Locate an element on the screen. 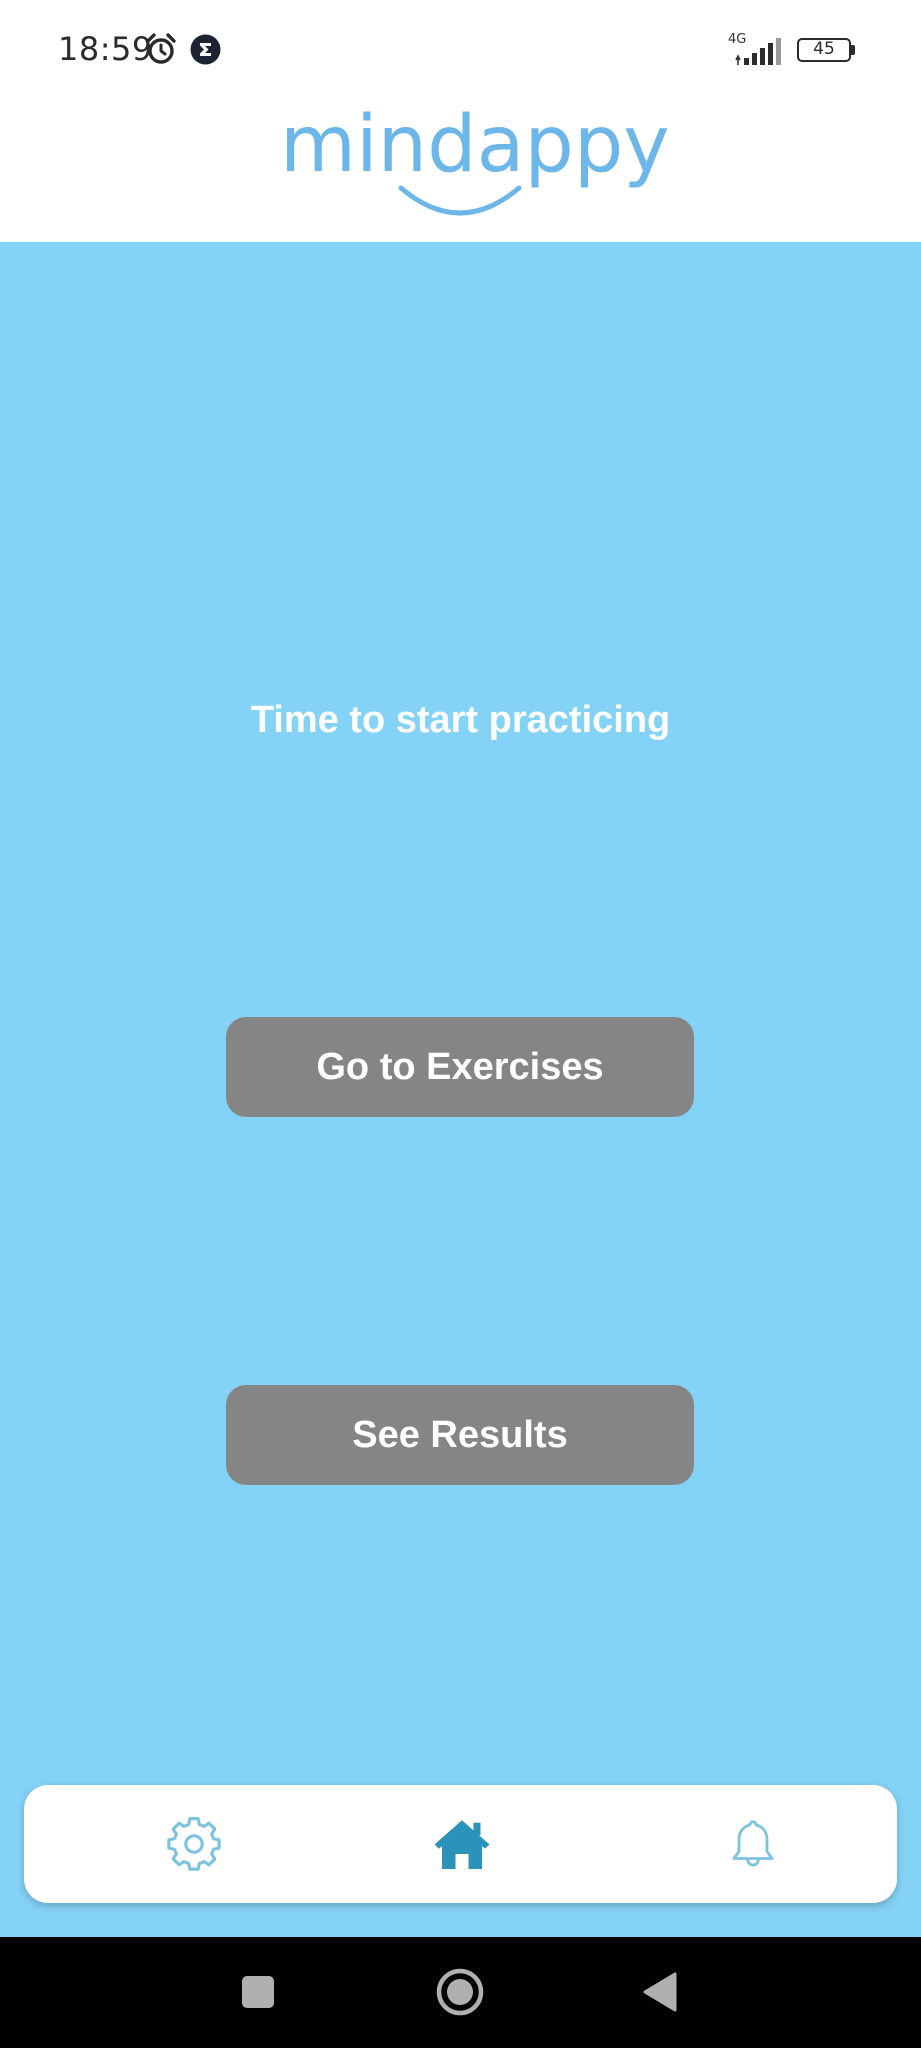 Image resolution: width=921 pixels, height=2048 pixels. alarm-icon is located at coordinates (161, 48).